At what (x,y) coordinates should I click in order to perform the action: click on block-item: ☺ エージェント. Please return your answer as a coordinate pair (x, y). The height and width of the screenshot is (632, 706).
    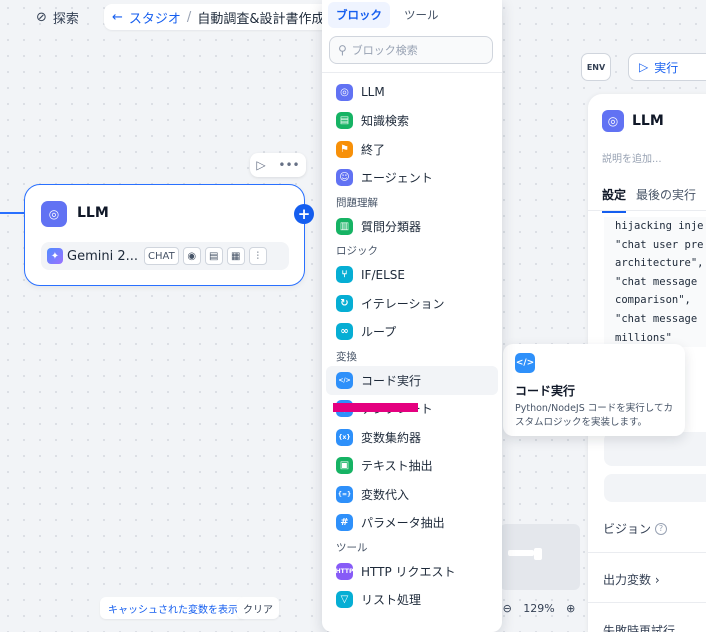
    Looking at the image, I should click on (412, 178).